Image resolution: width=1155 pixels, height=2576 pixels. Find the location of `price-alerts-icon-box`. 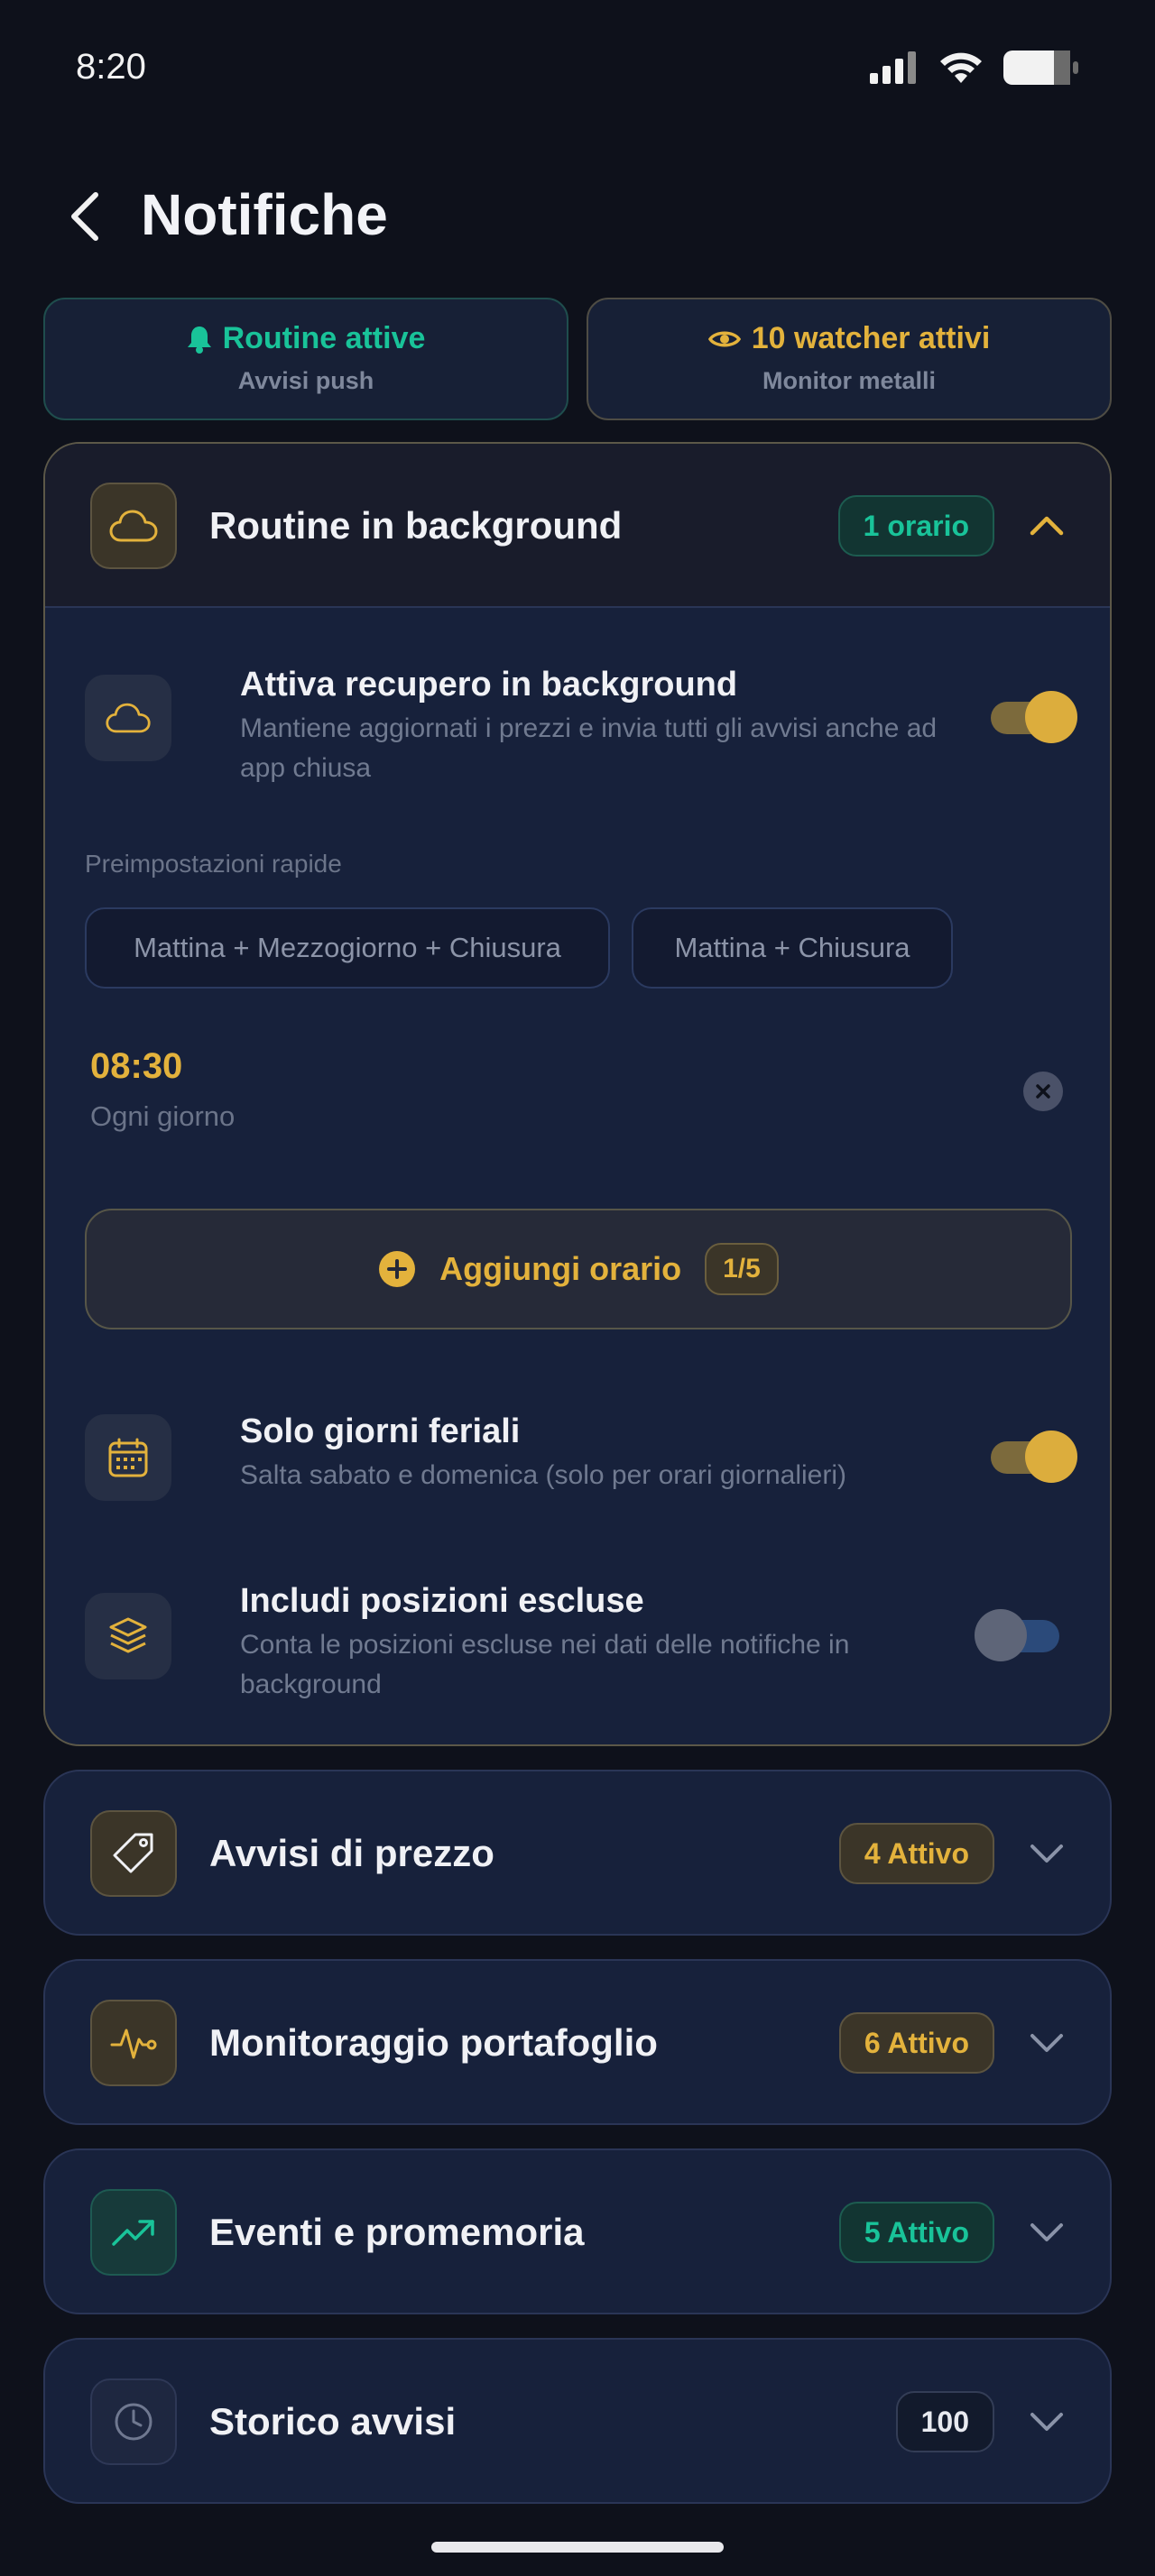

price-alerts-icon-box is located at coordinates (133, 1854).